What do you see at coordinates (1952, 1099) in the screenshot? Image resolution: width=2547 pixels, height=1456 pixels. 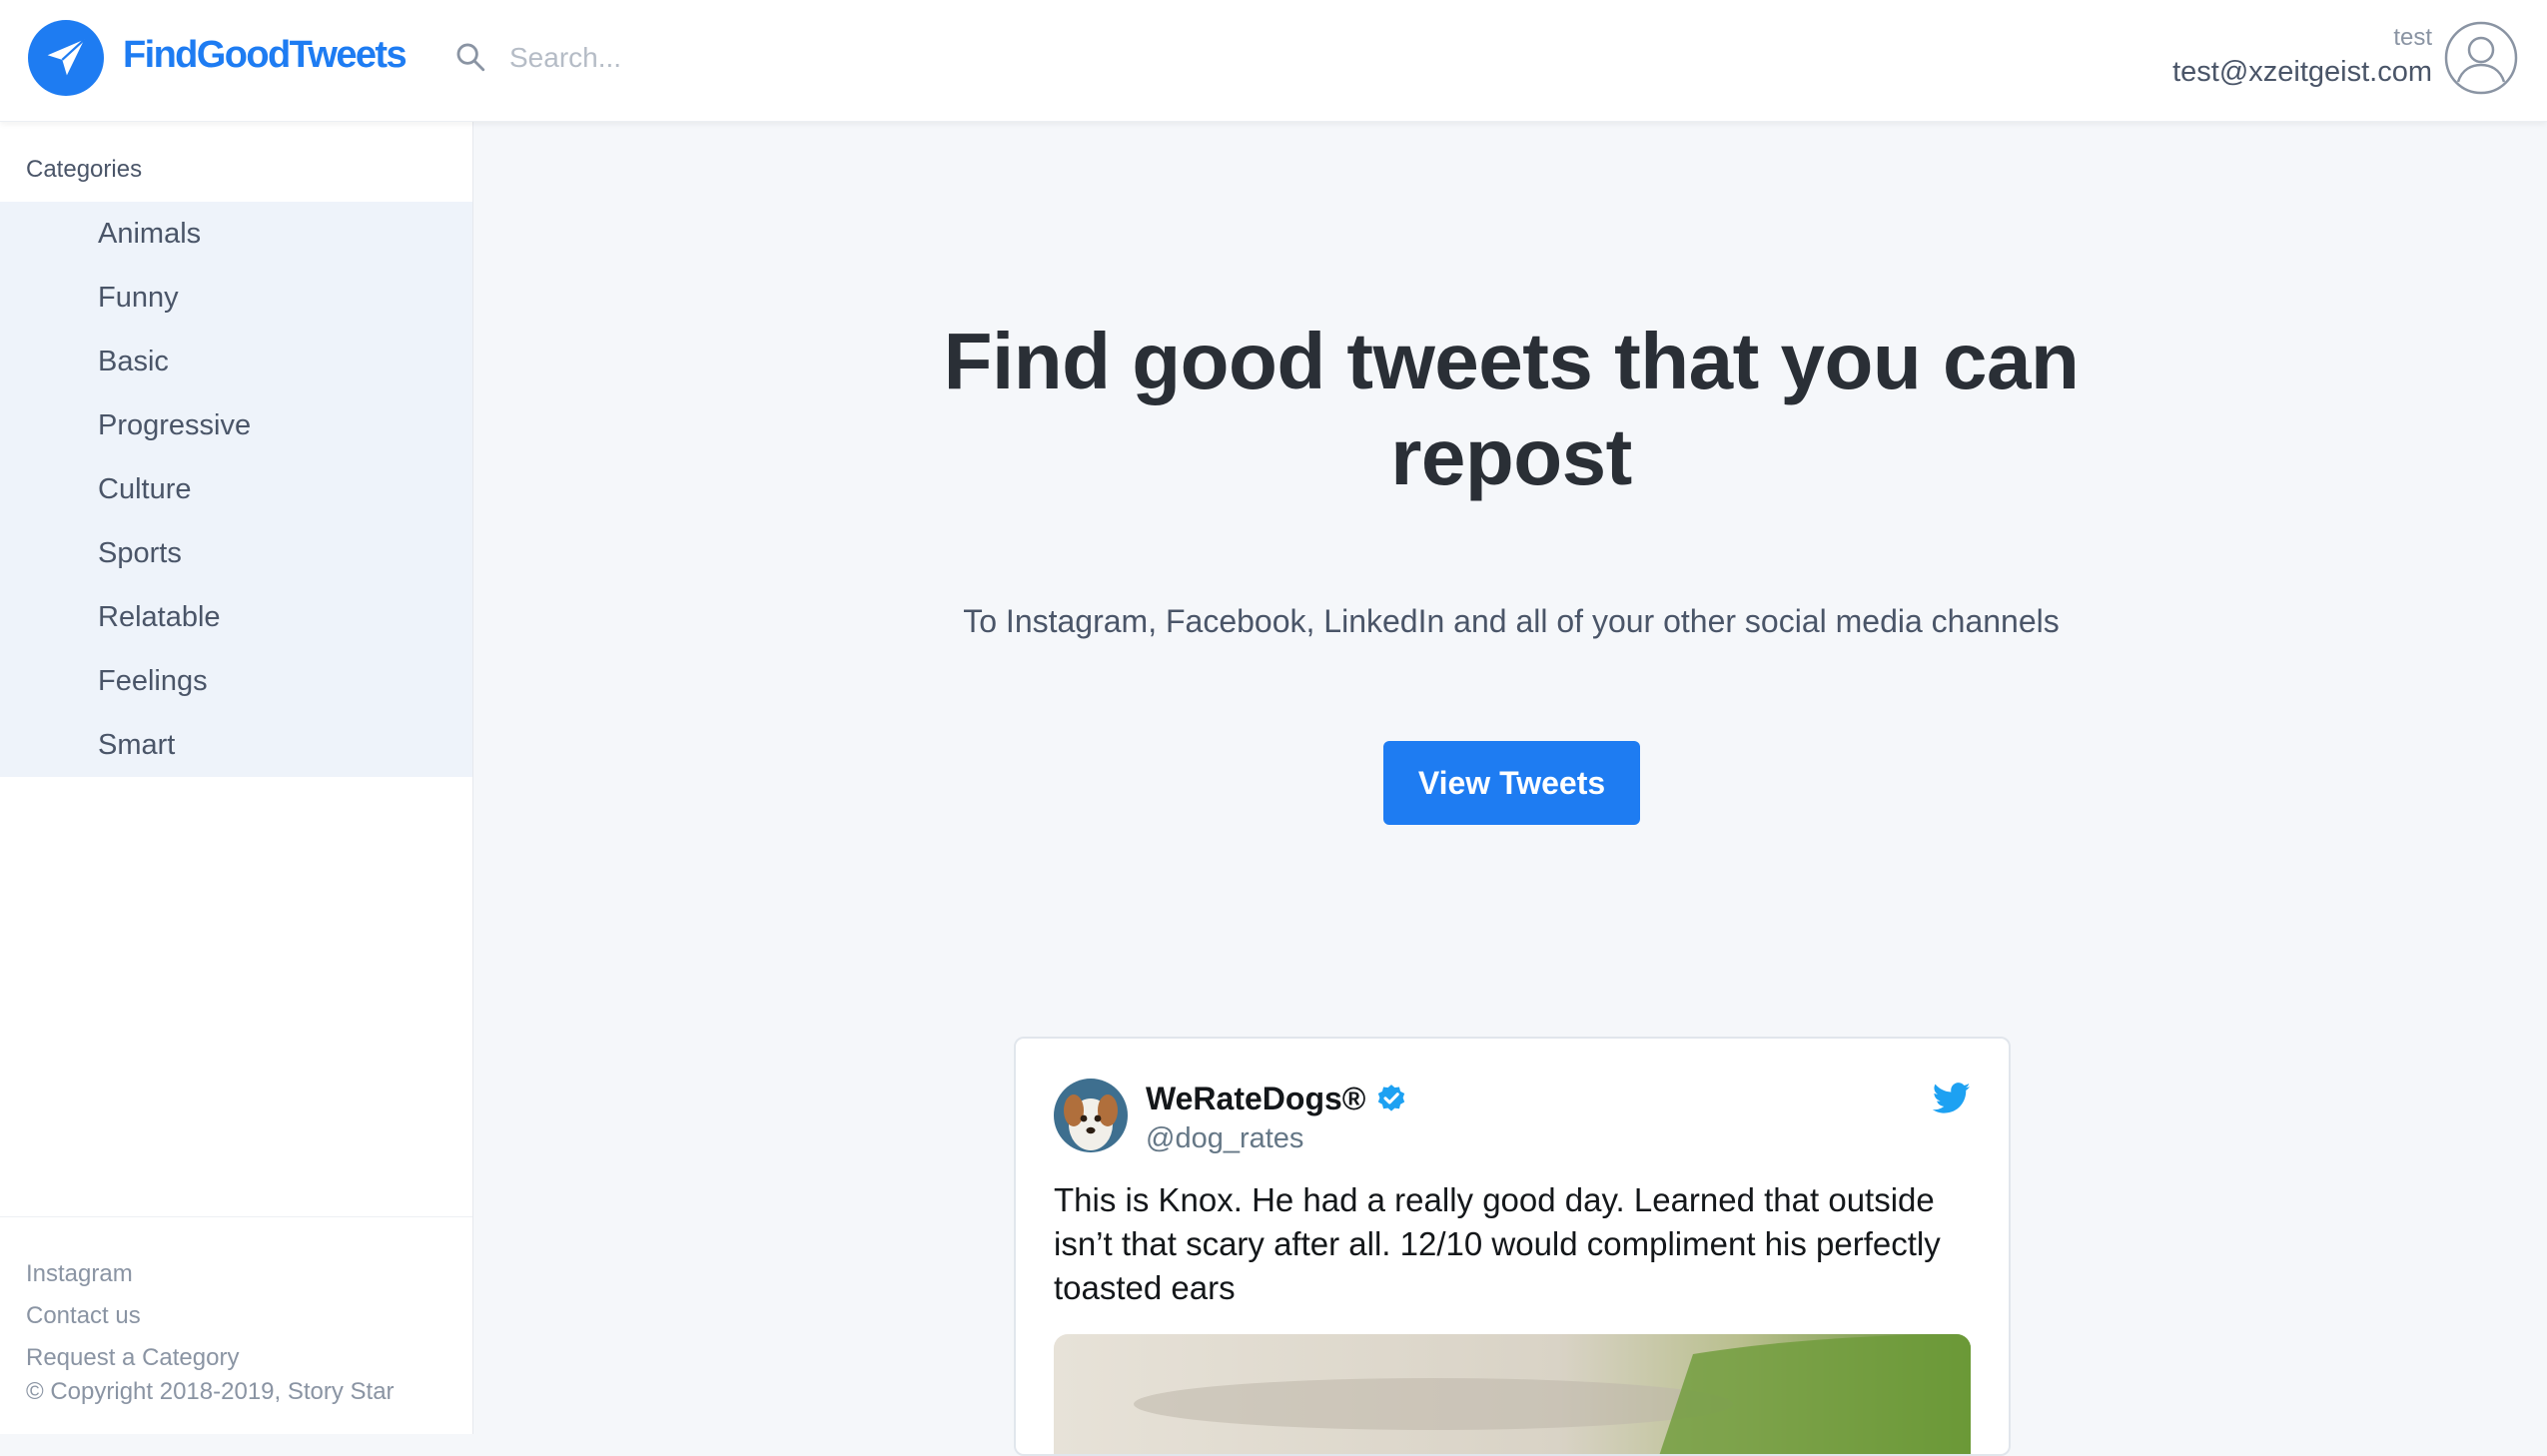 I see `twitter-bird-icon` at bounding box center [1952, 1099].